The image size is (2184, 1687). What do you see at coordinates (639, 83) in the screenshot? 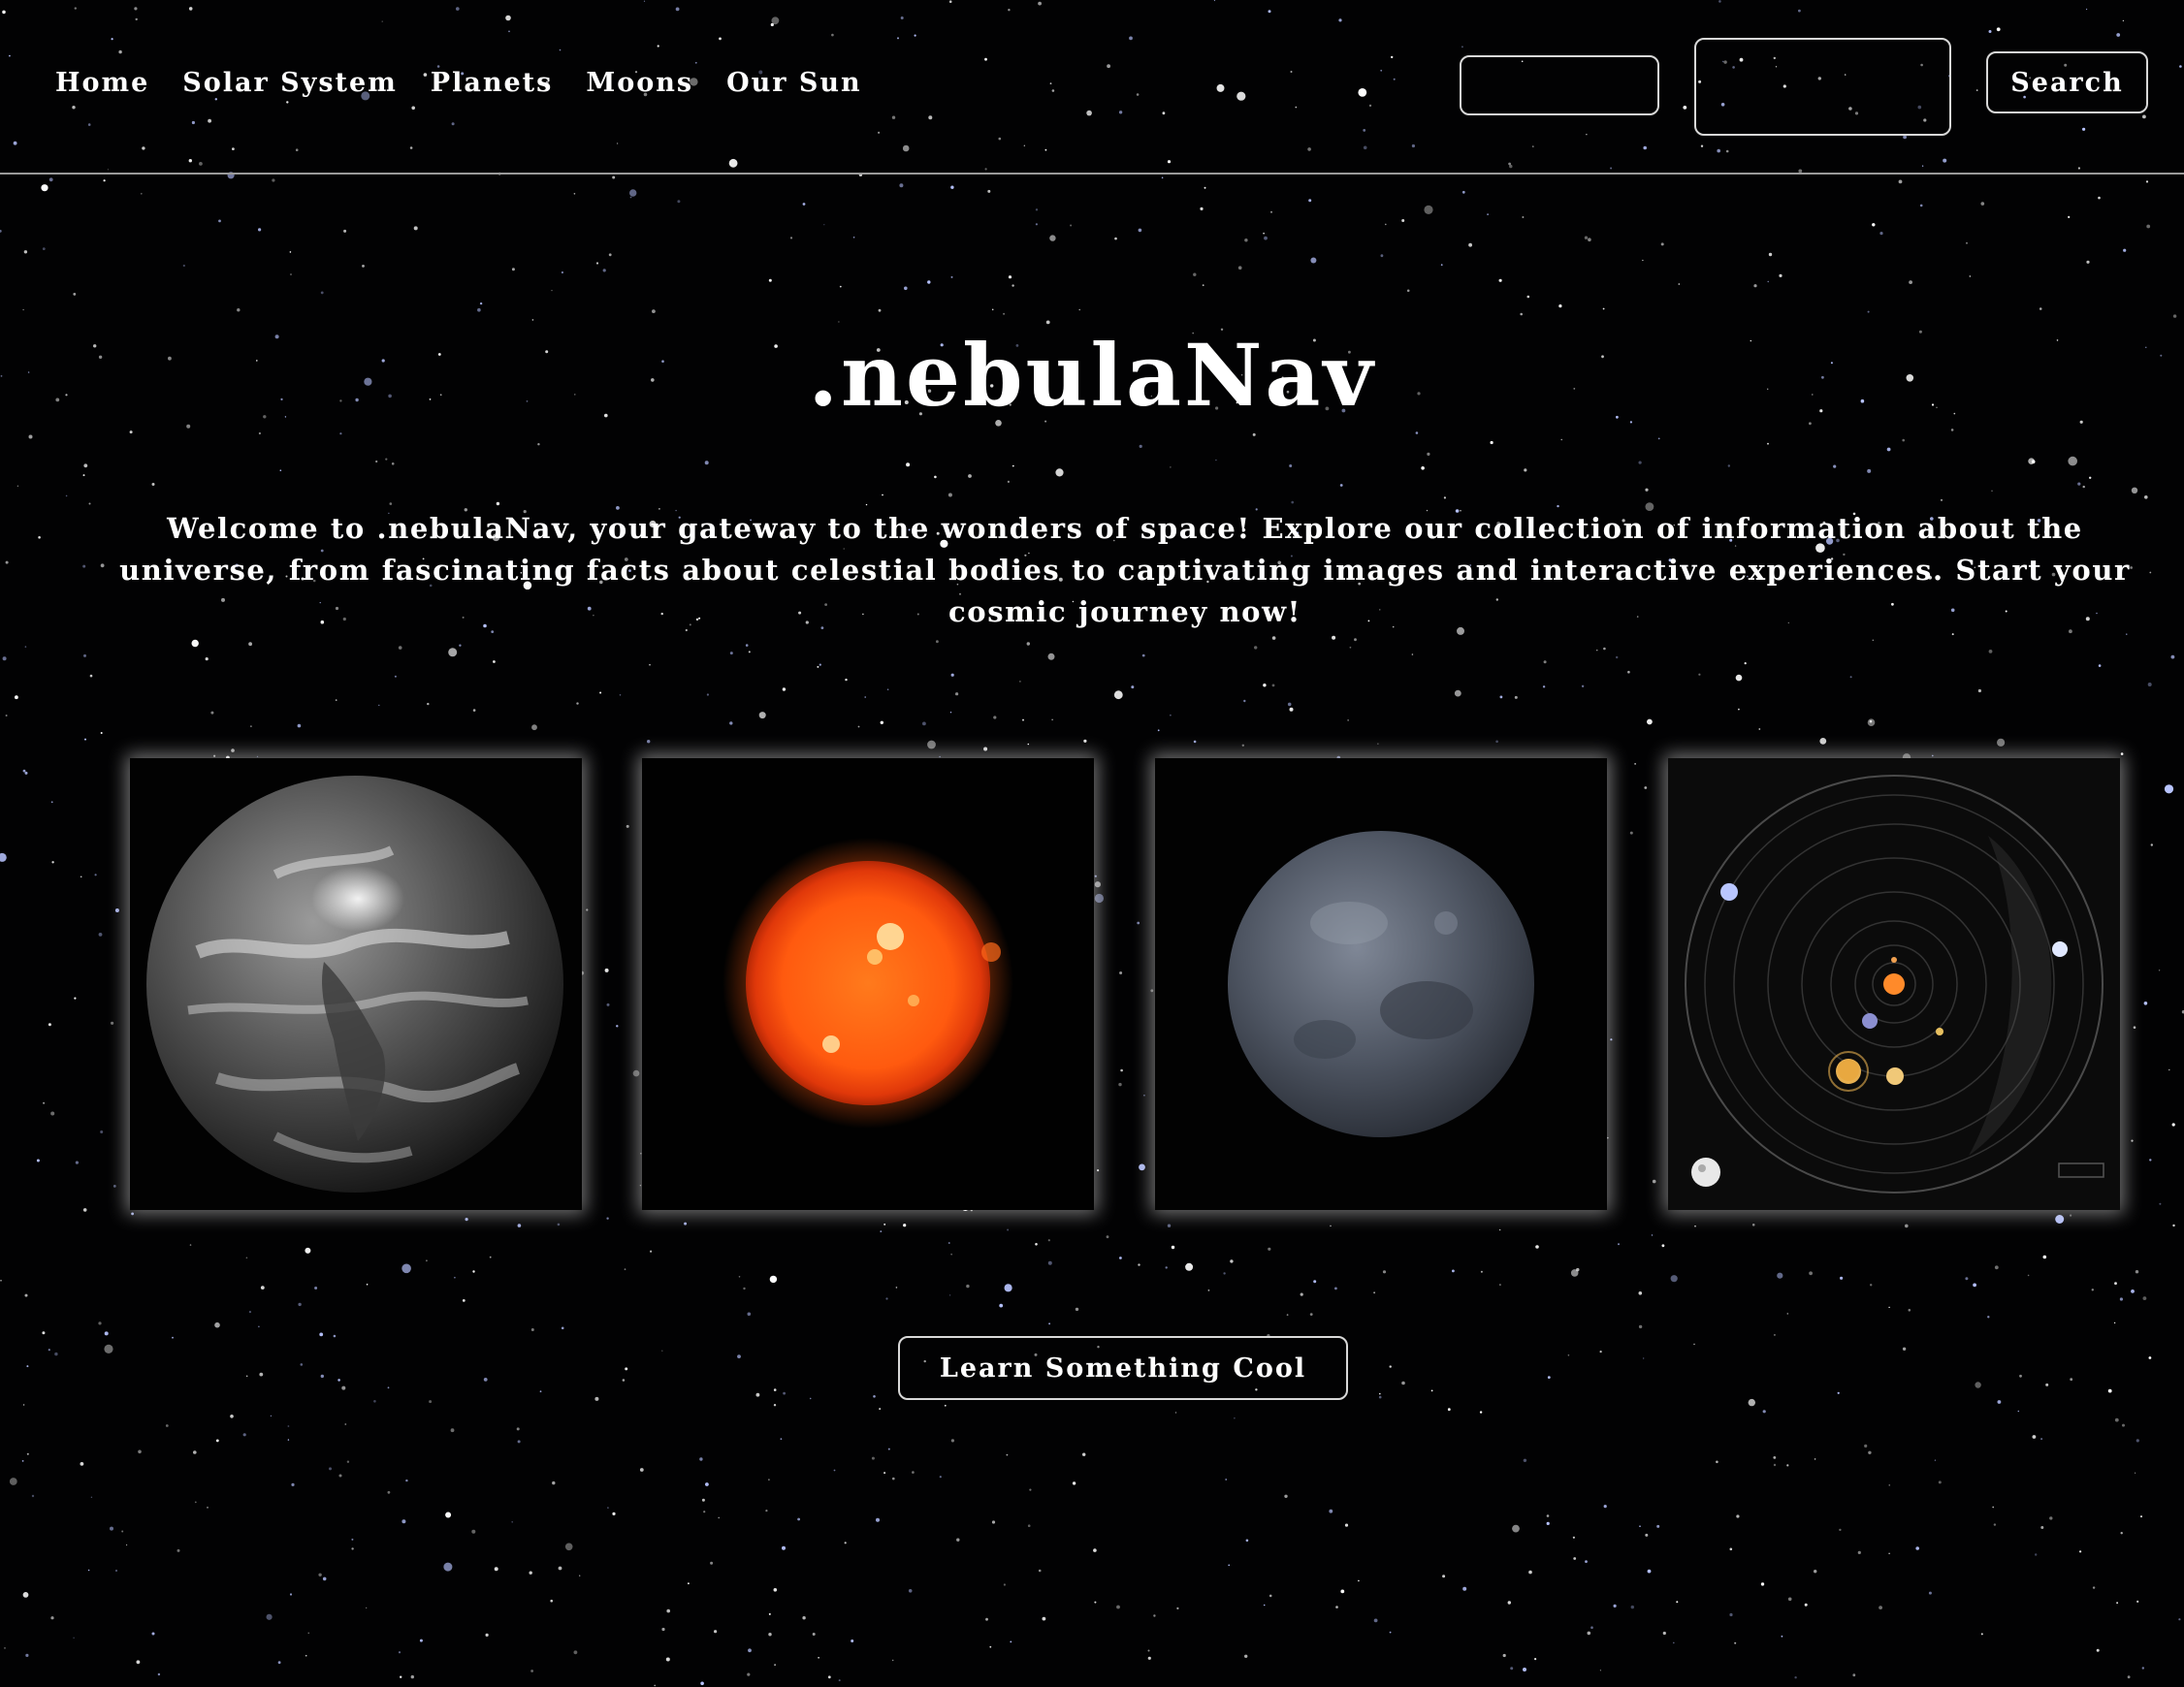
I see `nav-moons: Moons` at bounding box center [639, 83].